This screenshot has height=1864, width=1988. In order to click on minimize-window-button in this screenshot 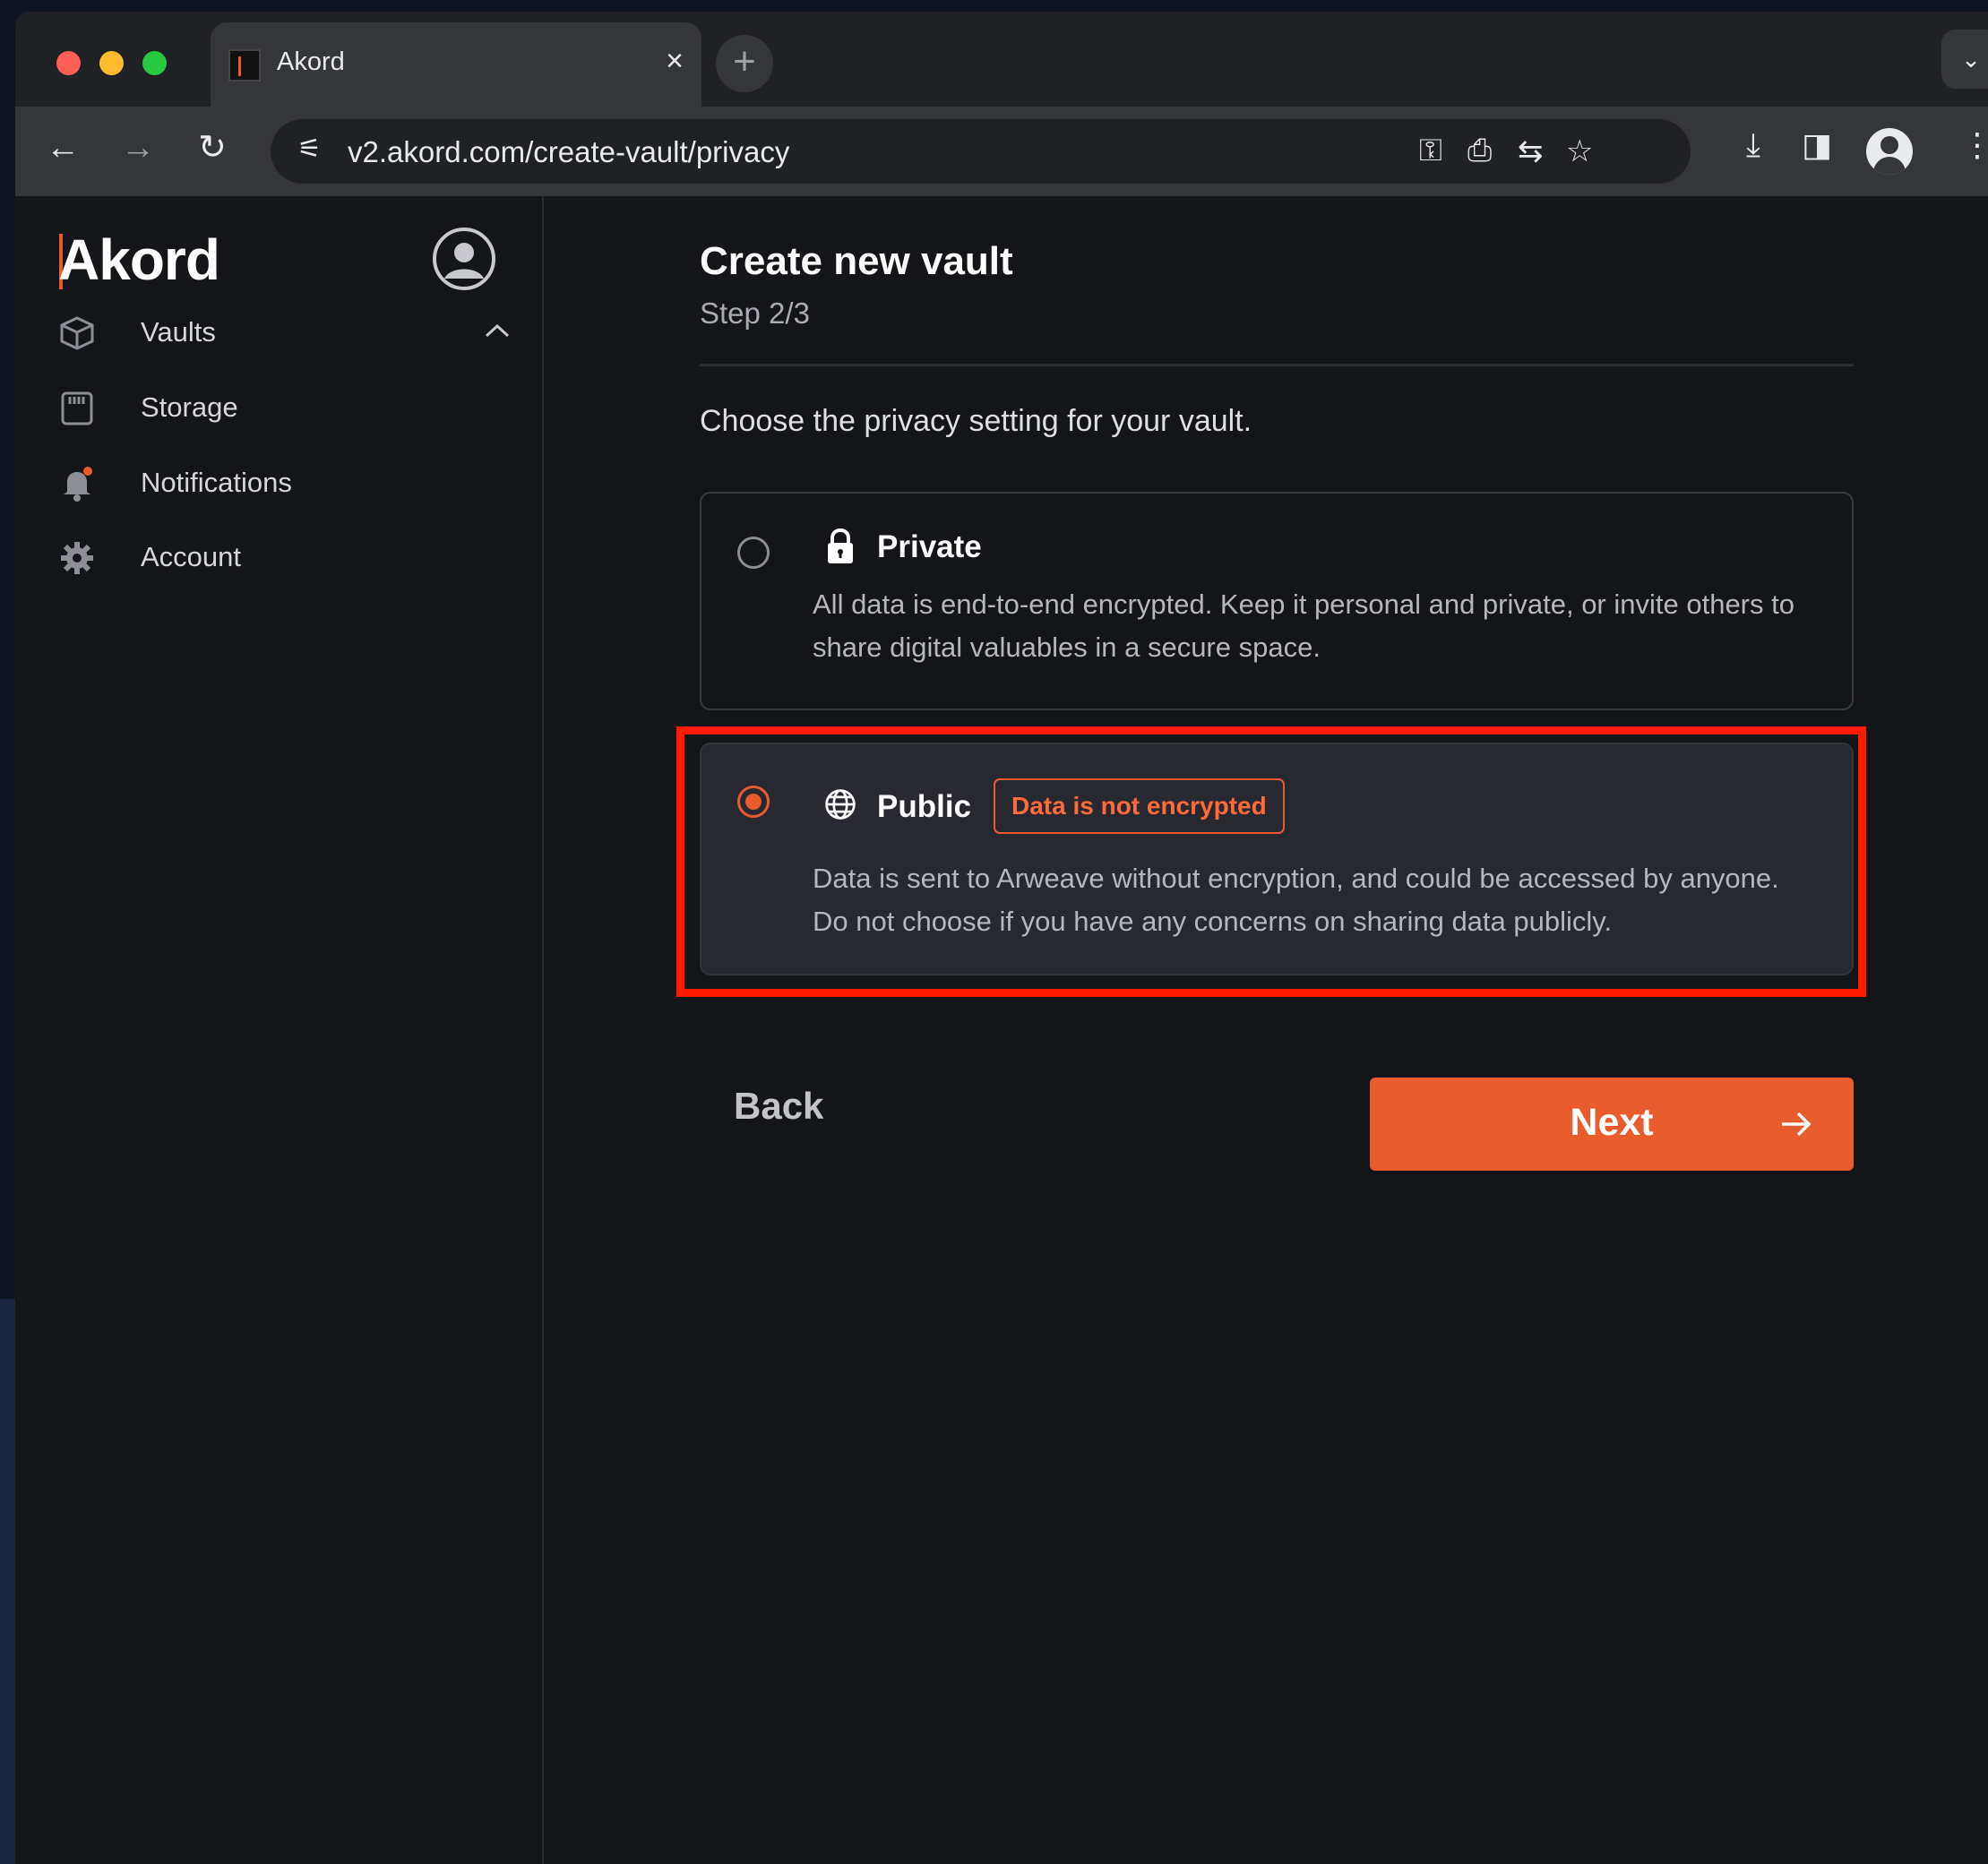, I will do `click(111, 63)`.